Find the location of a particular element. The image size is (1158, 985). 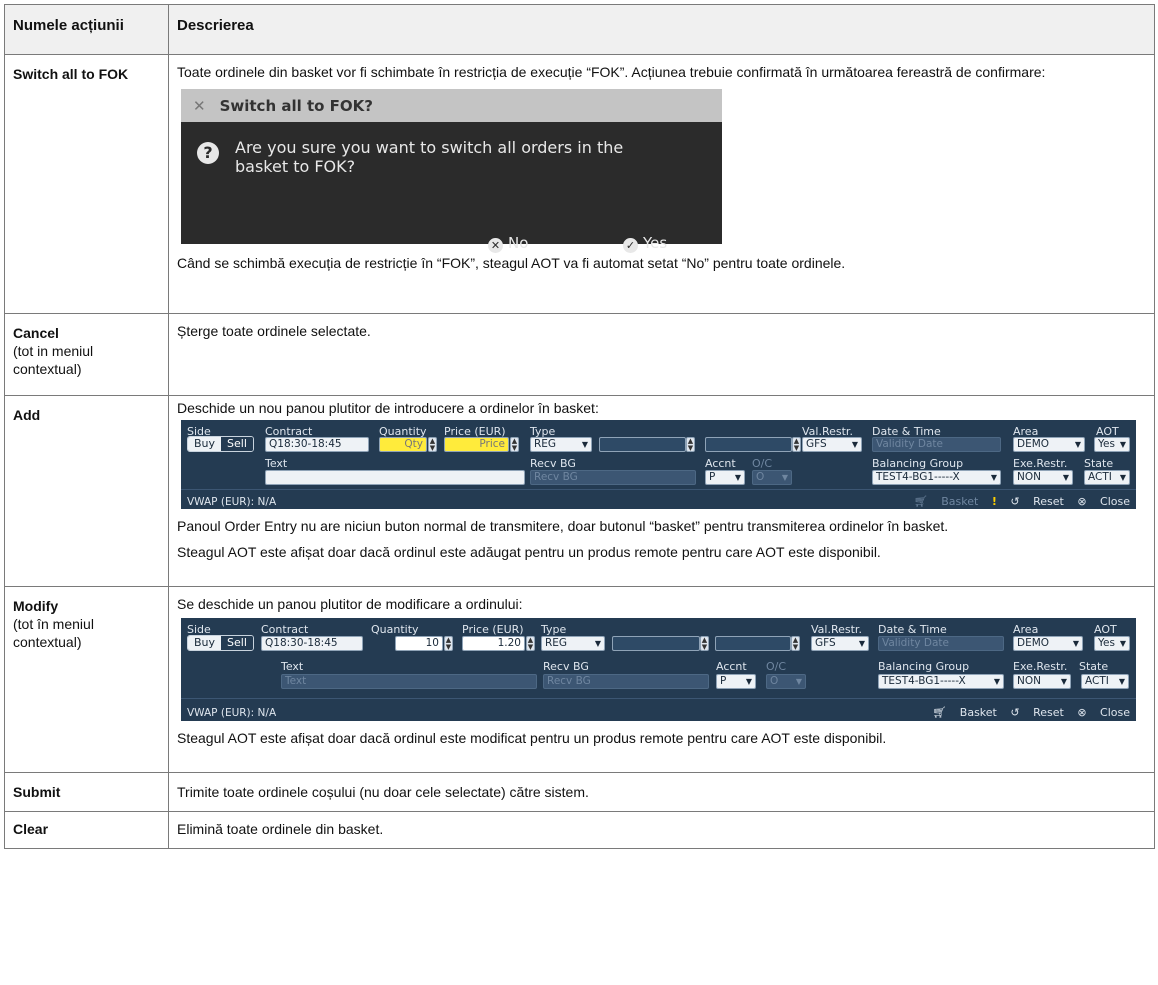

panel-divider is located at coordinates (658, 489).